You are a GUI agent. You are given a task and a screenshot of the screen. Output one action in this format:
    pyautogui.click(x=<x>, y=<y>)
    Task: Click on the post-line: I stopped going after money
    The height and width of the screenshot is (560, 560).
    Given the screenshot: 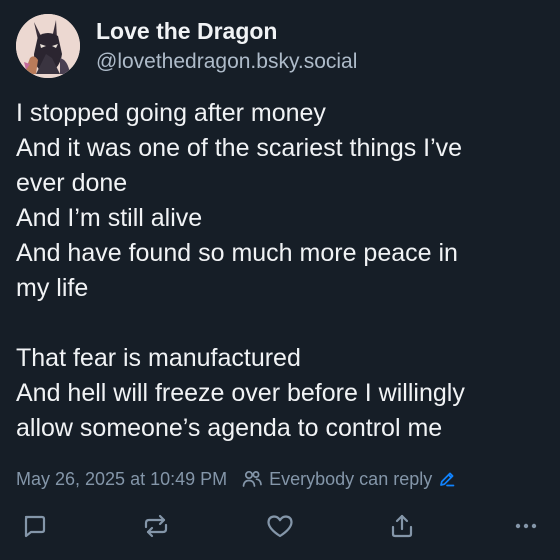 What is the action you would take?
    pyautogui.click(x=171, y=113)
    